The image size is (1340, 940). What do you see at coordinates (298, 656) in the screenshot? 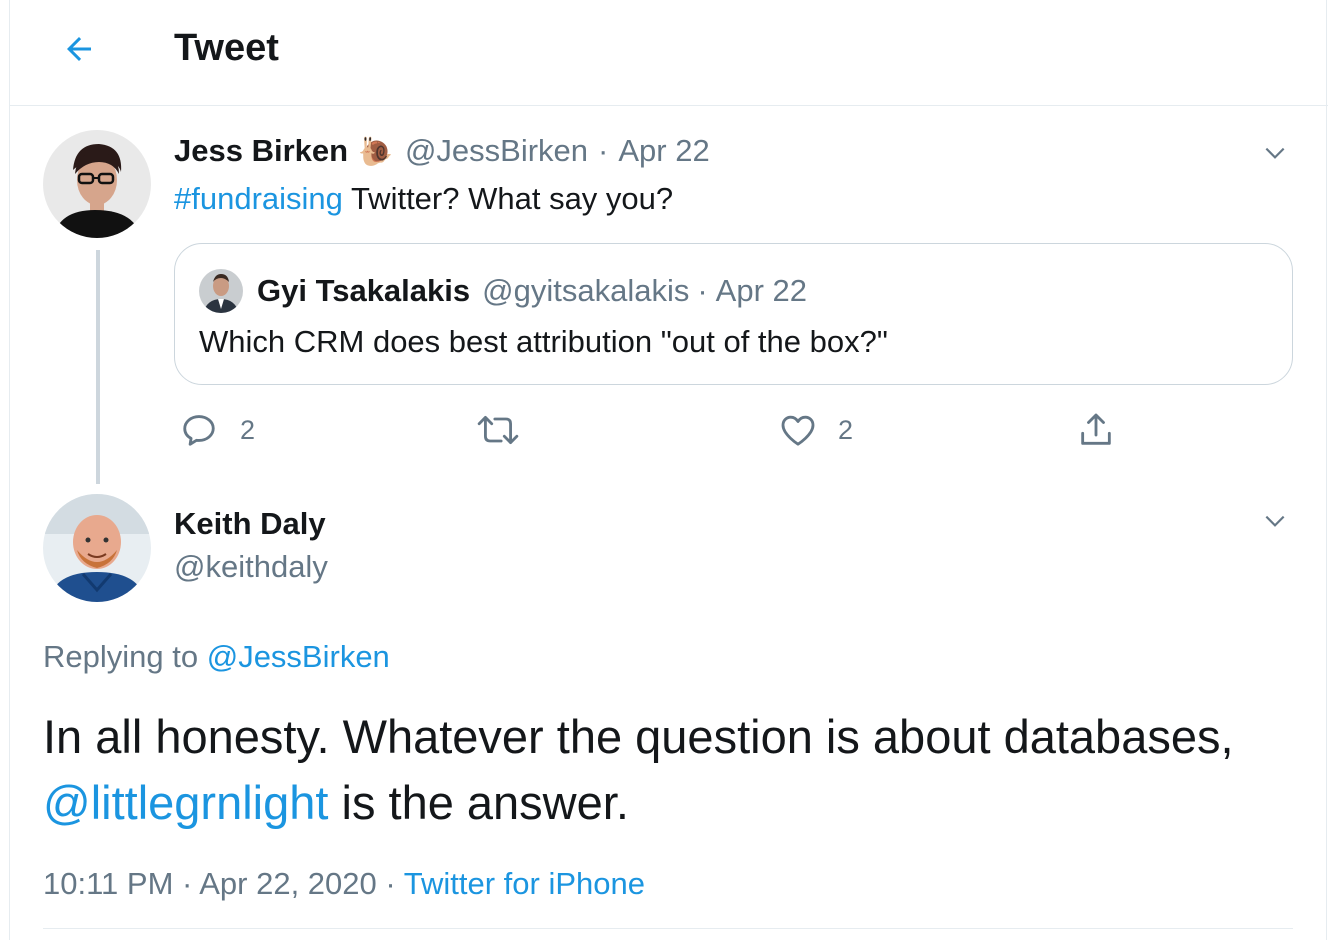
I see `replying-to-link: @JessBirken` at bounding box center [298, 656].